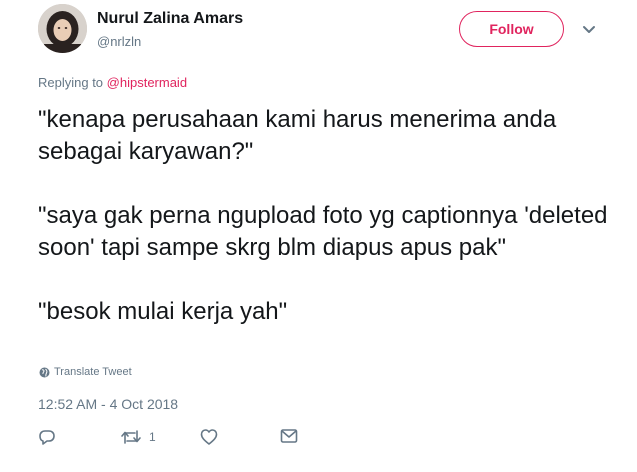  Describe the element at coordinates (152, 437) in the screenshot. I see `retweet-count: 1` at that location.